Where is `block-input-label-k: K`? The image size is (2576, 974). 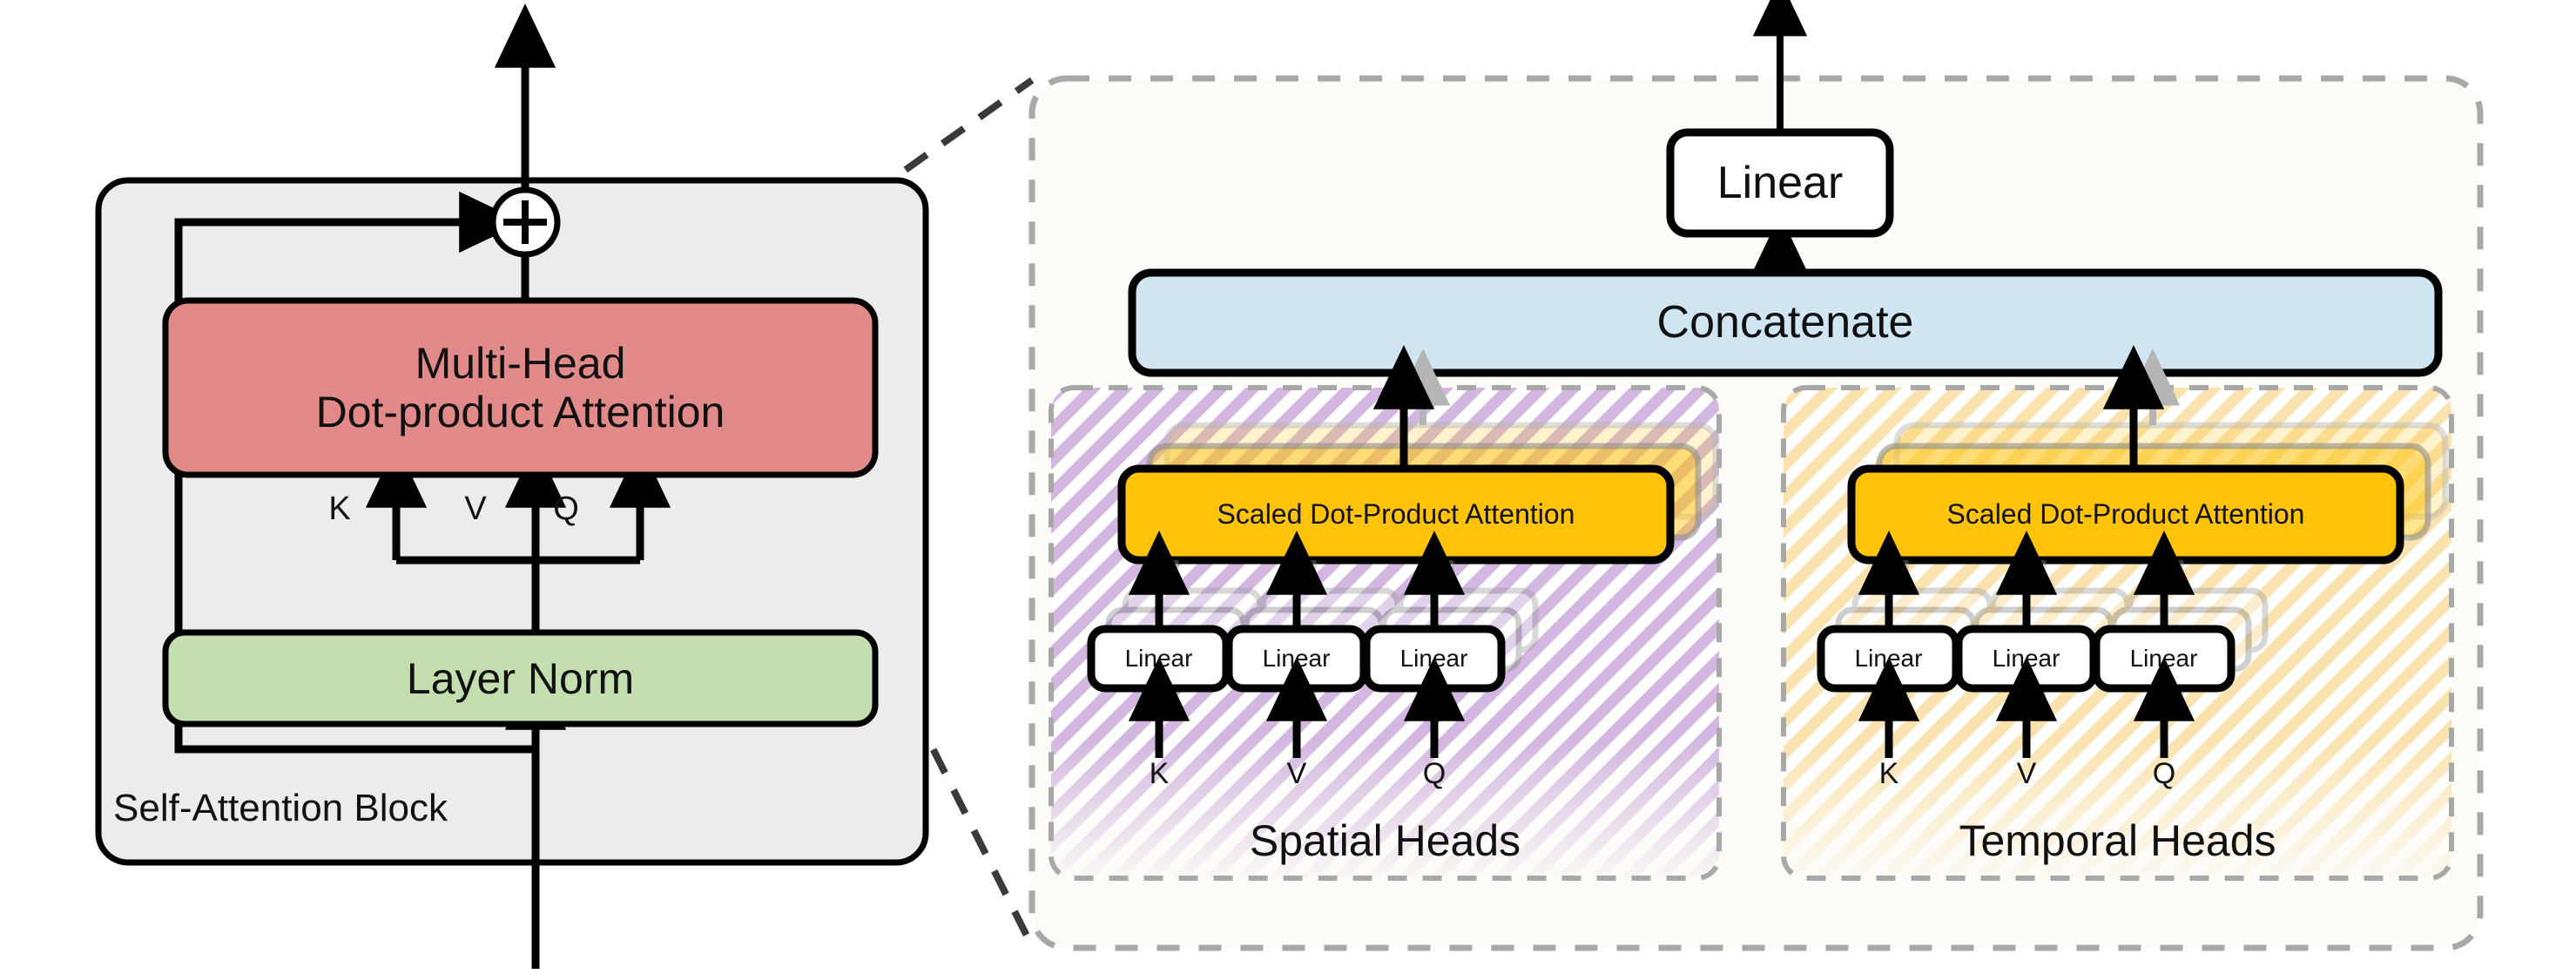
block-input-label-k: K is located at coordinates (339, 508).